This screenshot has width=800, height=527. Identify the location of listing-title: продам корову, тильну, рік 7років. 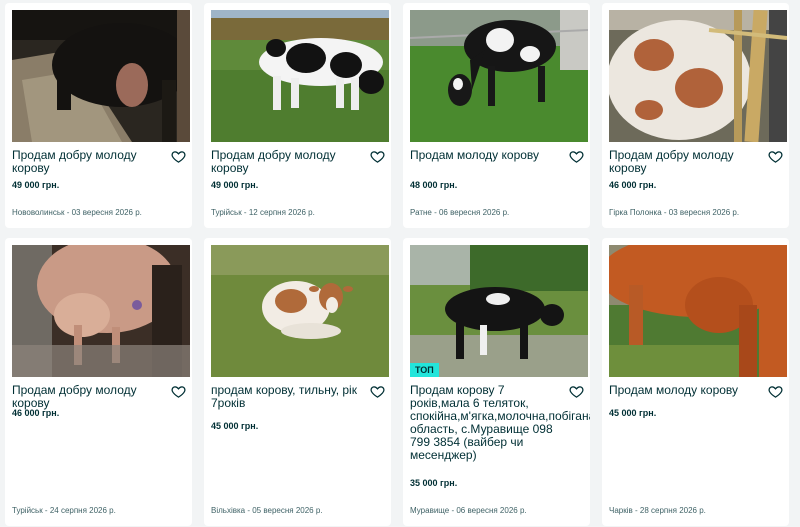
(288, 397).